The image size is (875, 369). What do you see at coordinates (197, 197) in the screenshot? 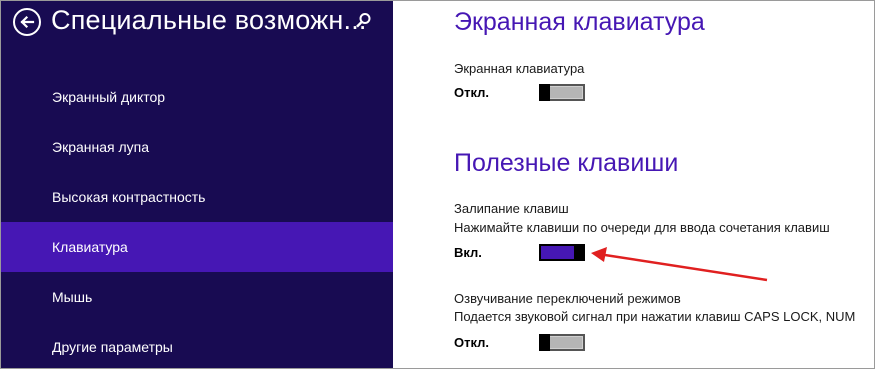
I see `sidebar-item-high-contrast: Высокая контрастность` at bounding box center [197, 197].